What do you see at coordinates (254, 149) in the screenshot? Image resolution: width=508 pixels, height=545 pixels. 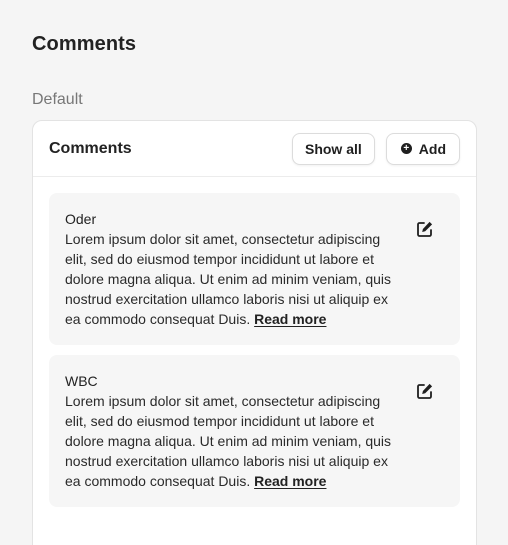 I see `panel-header: Comments Show all + Add` at bounding box center [254, 149].